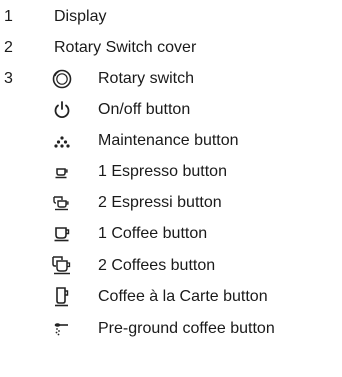 This screenshot has width=342, height=377. What do you see at coordinates (62, 172) in the screenshot?
I see `espresso-cup-icon` at bounding box center [62, 172].